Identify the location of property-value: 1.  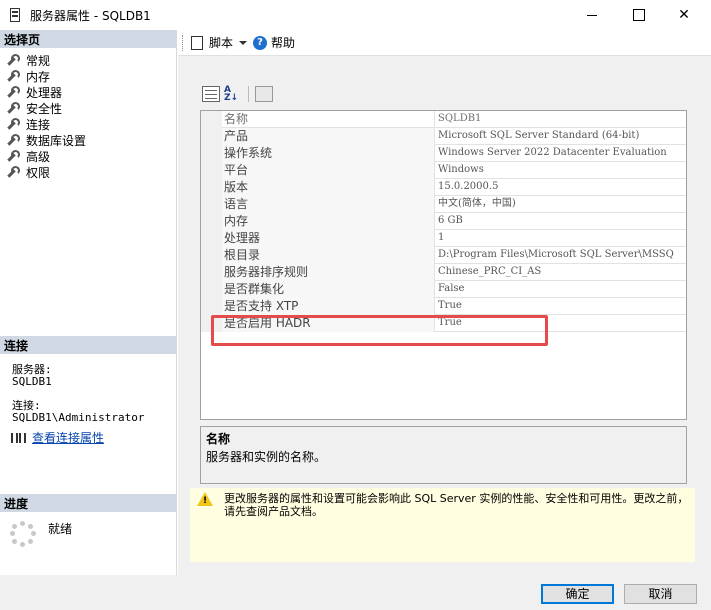
(441, 237).